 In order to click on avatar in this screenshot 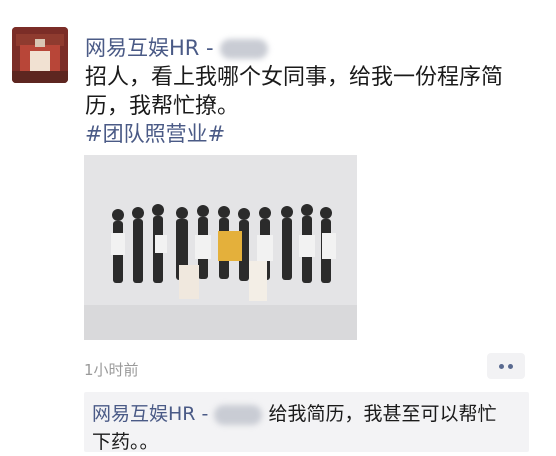, I will do `click(40, 55)`.